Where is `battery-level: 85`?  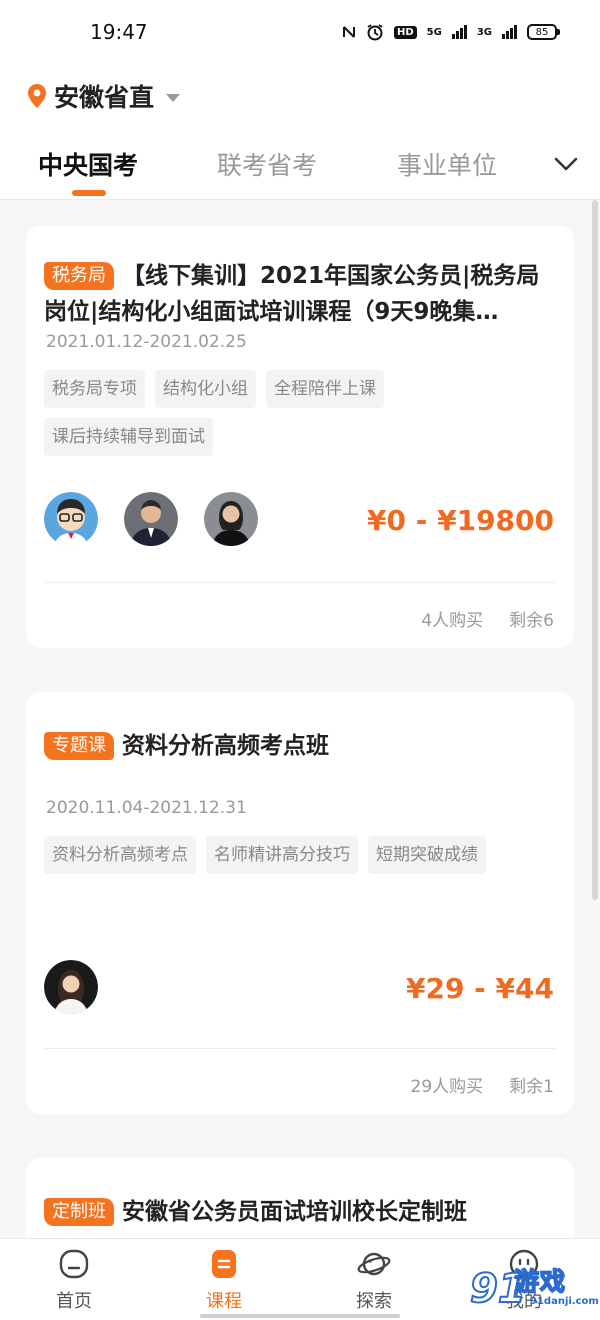
battery-level: 85 is located at coordinates (542, 32).